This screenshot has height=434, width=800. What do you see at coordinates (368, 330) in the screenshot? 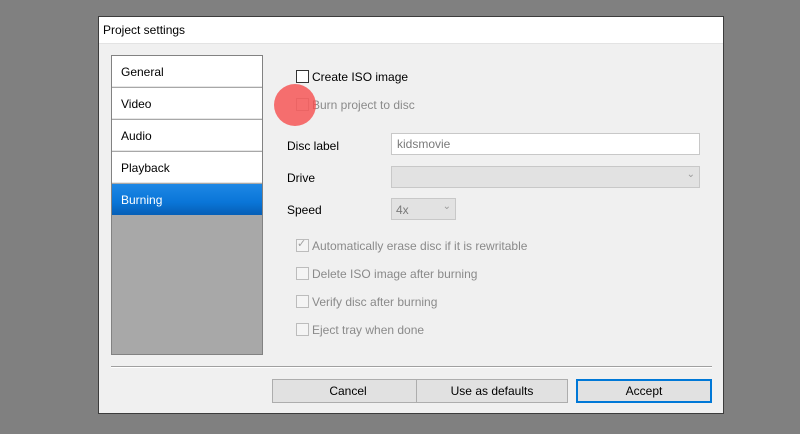
I see `eject-tray-label: Eject tray when done` at bounding box center [368, 330].